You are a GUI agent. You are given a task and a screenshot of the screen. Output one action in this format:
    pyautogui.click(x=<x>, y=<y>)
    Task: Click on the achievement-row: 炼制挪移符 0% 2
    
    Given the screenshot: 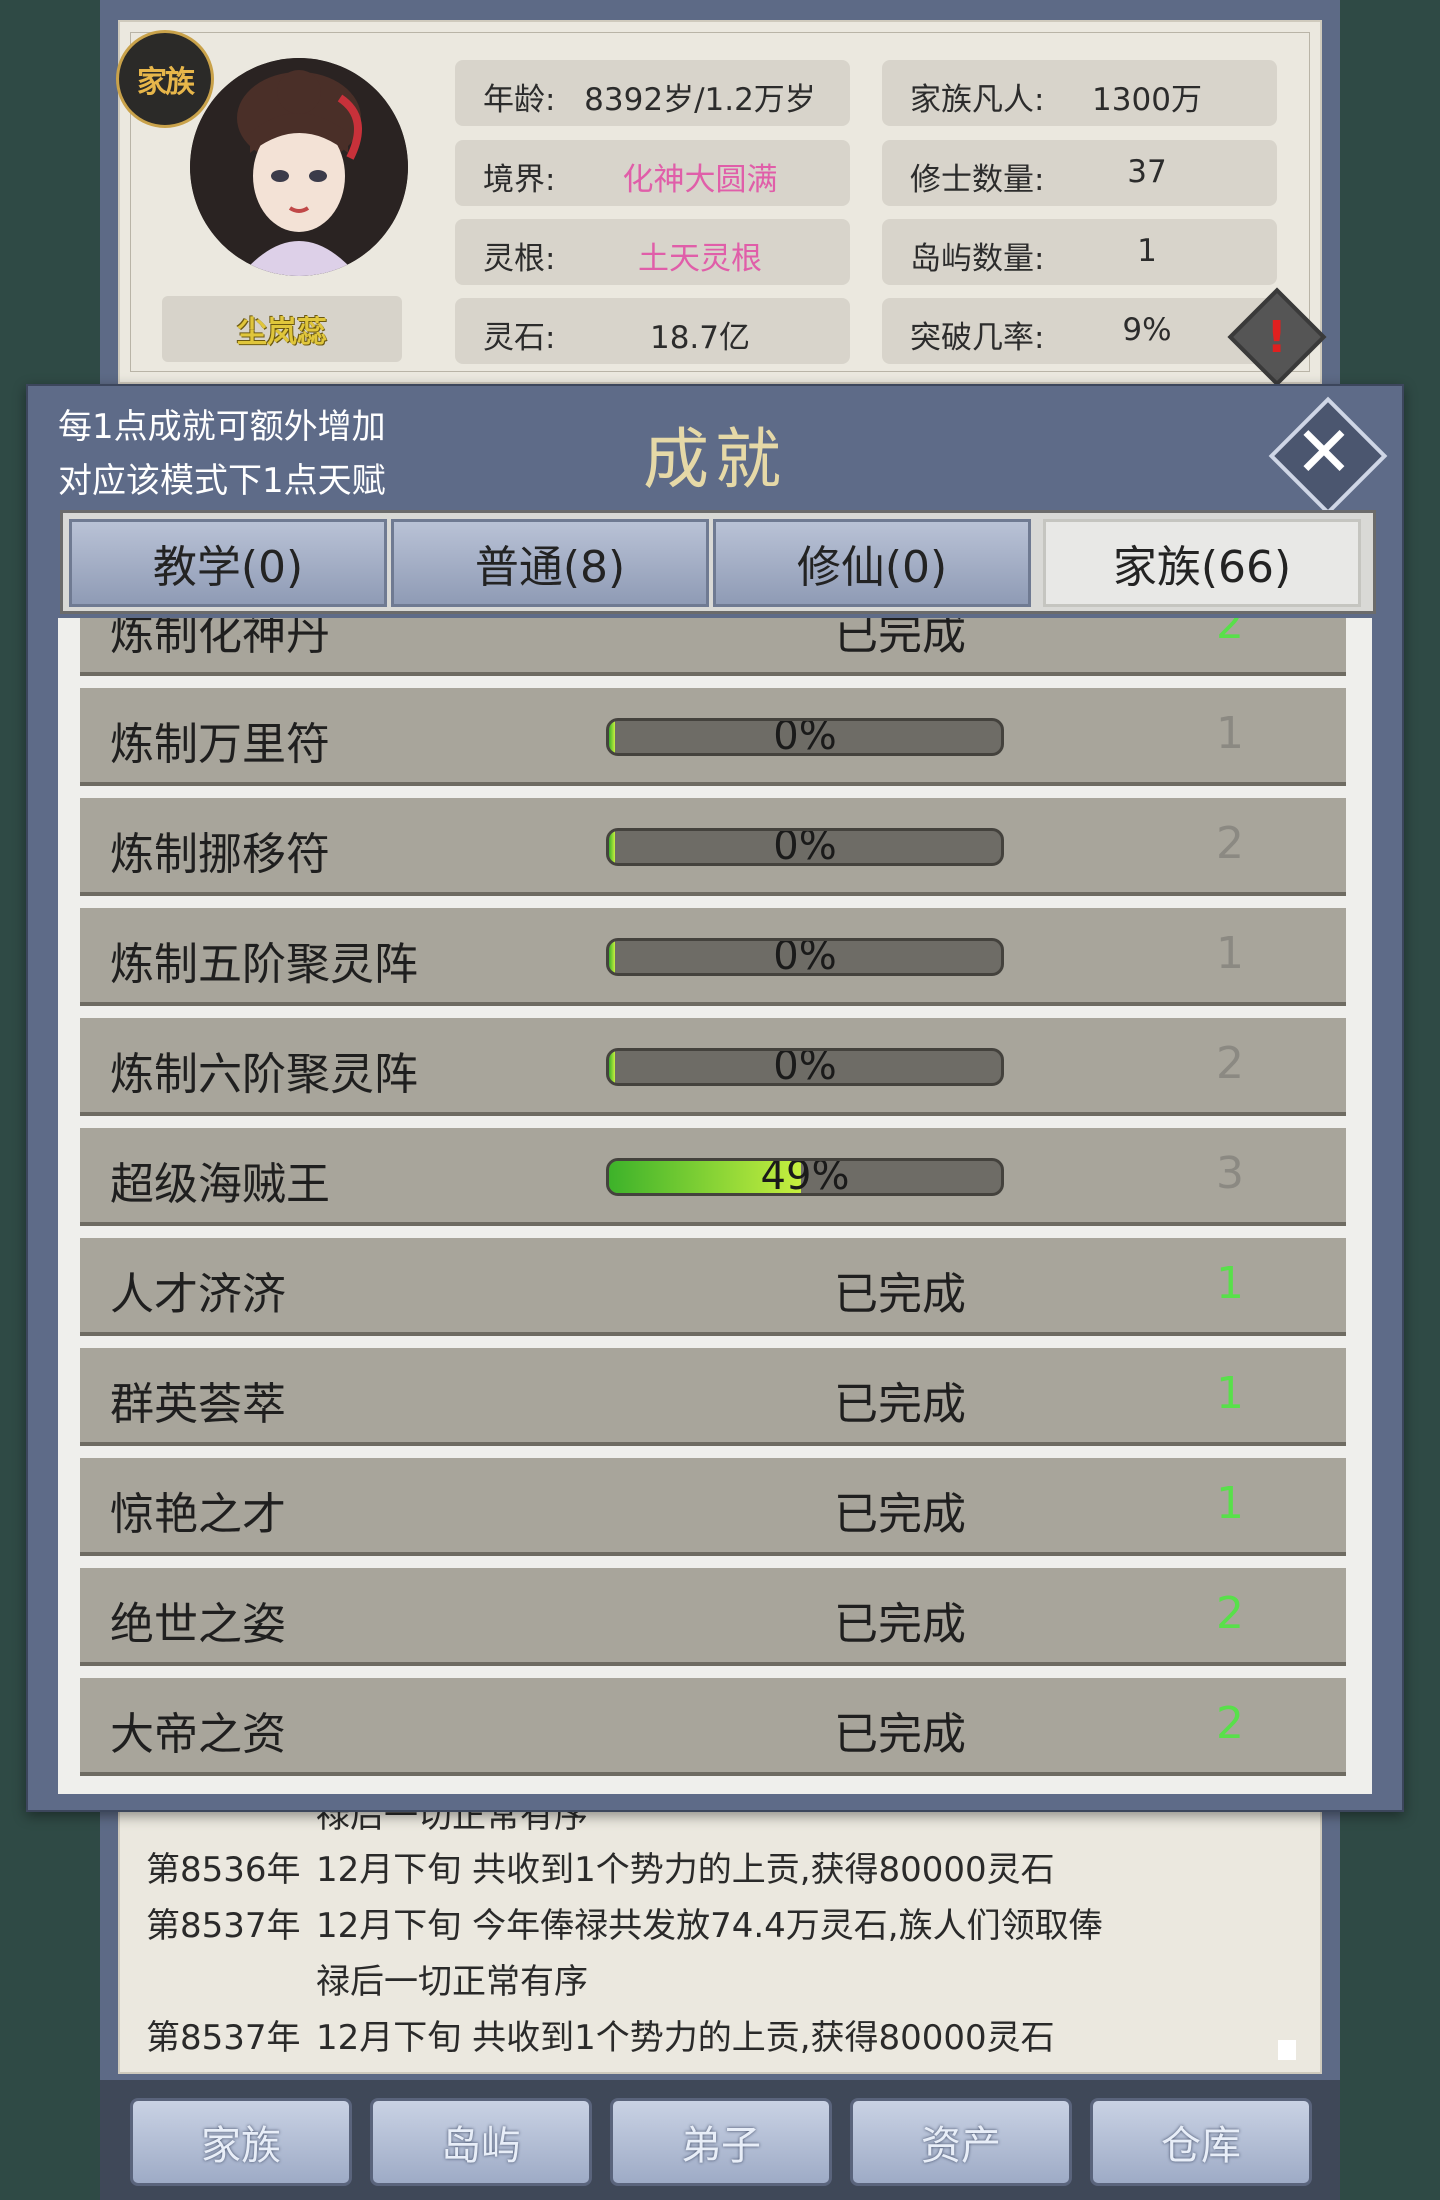 What is the action you would take?
    pyautogui.click(x=713, y=847)
    